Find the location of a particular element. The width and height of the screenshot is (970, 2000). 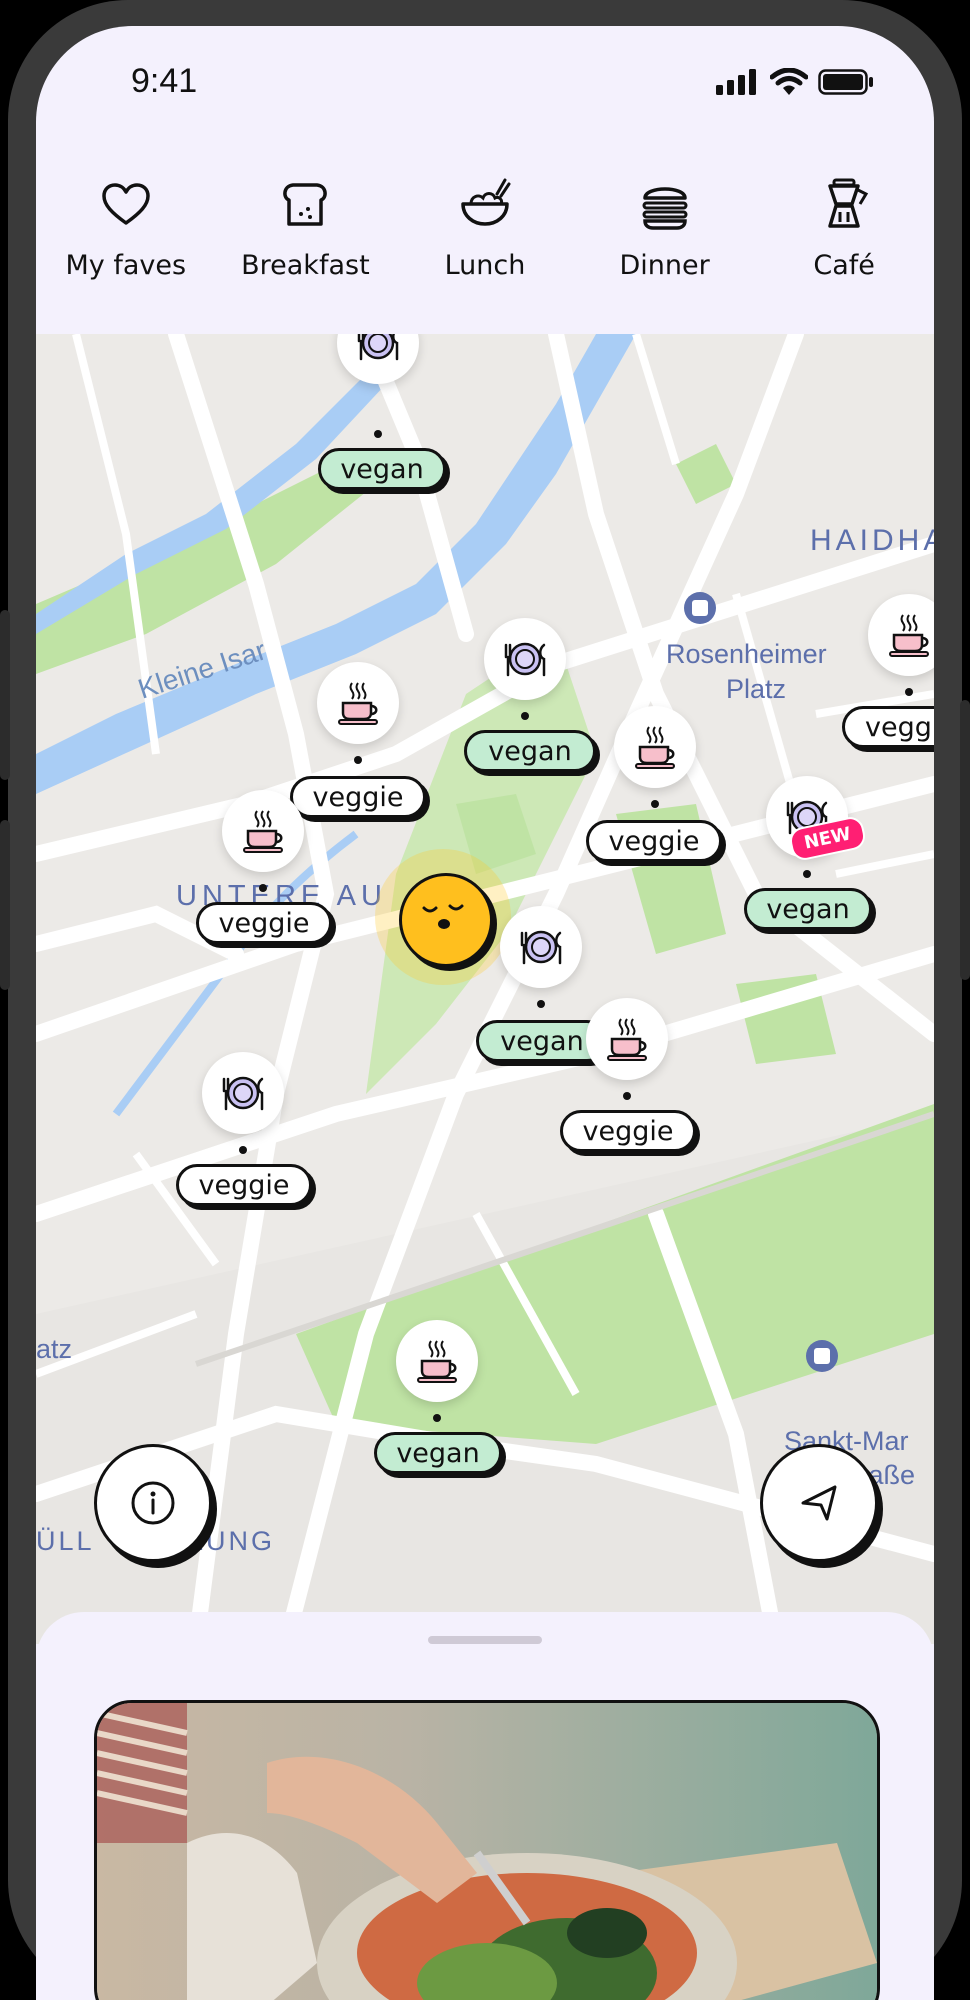

category-label: Café is located at coordinates (844, 265).